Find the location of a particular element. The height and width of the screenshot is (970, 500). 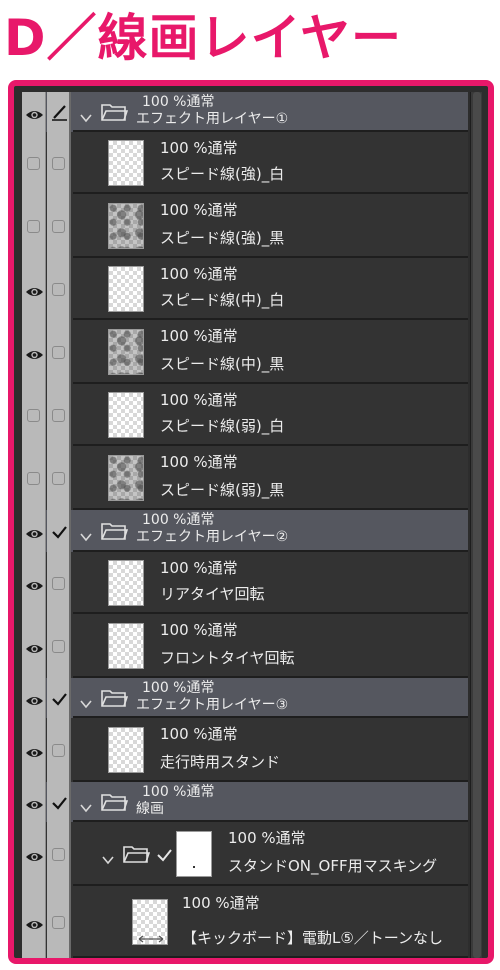

layer-row: 100 %通常スピード線(中)_黒 is located at coordinates (245, 352).